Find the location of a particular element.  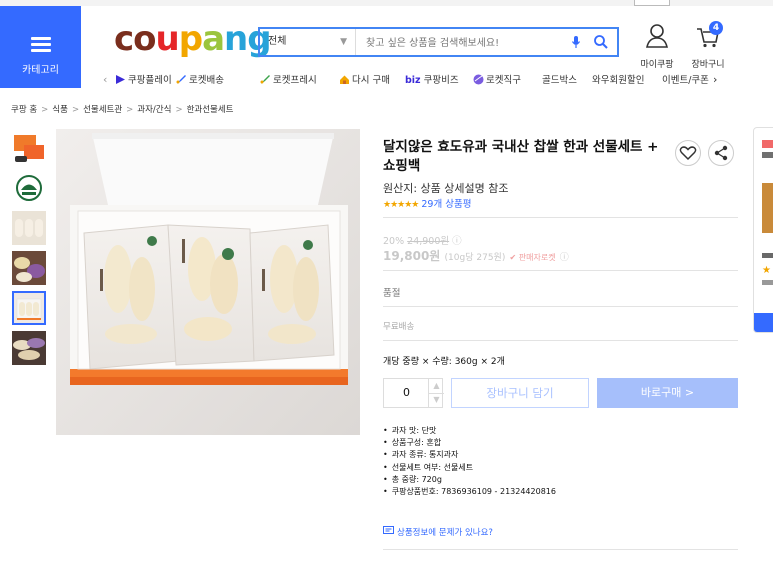

quantity-stepper: 0 ▲ ▼ is located at coordinates (413, 393).